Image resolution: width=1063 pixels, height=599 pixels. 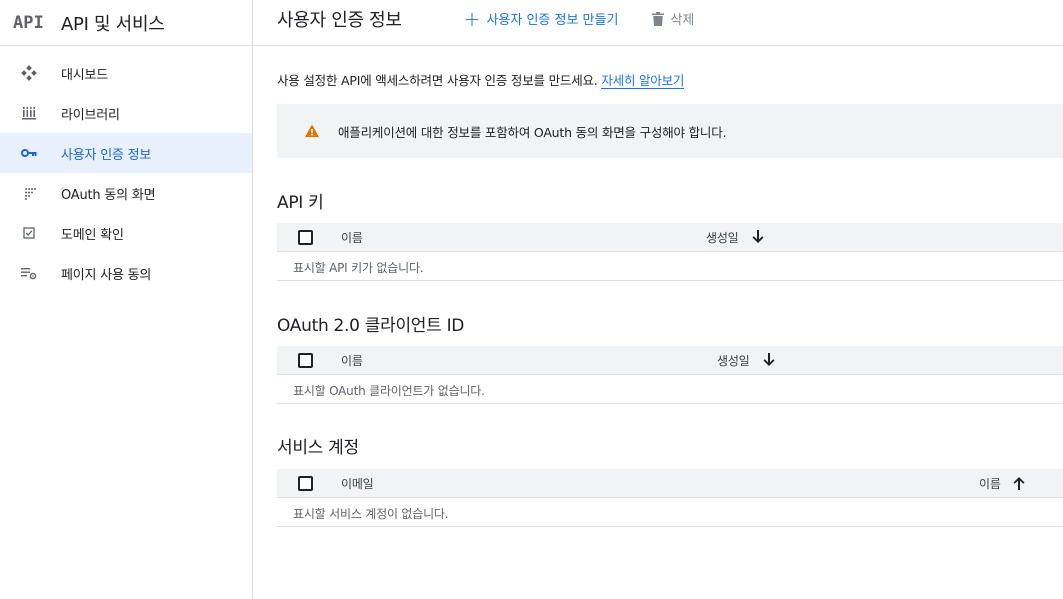 What do you see at coordinates (389, 391) in the screenshot?
I see `empty-message: 표시할 OAuth 클라이언트가 없습니다.` at bounding box center [389, 391].